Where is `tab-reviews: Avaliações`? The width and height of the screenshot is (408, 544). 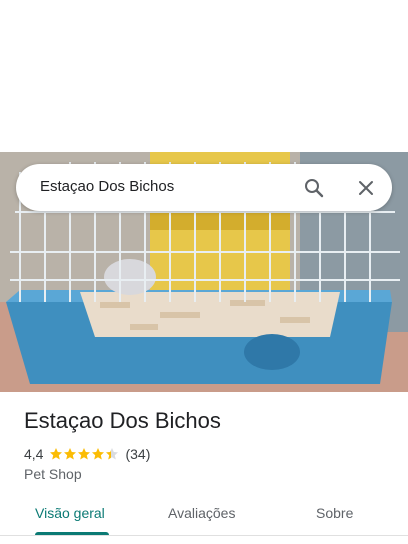 tab-reviews: Avaliações is located at coordinates (201, 513).